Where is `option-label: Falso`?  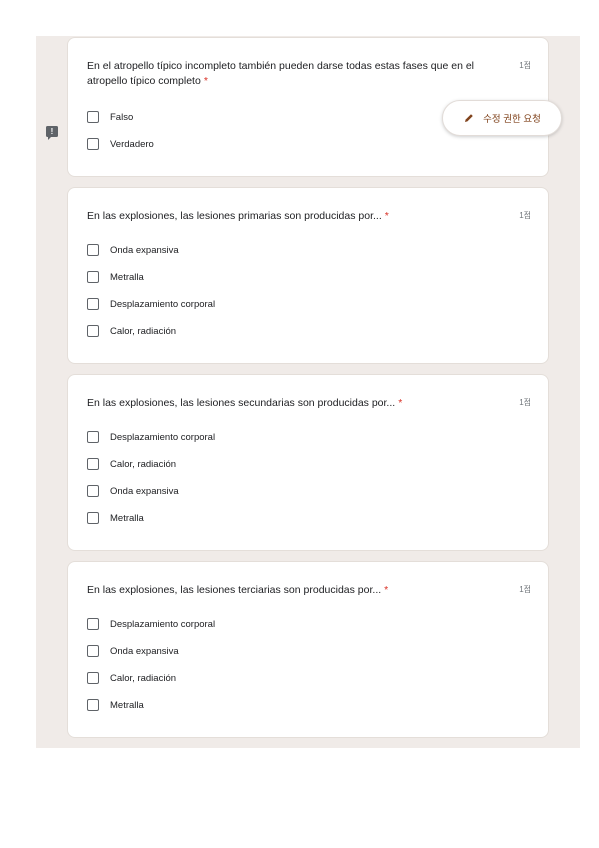
option-label: Falso is located at coordinates (122, 117).